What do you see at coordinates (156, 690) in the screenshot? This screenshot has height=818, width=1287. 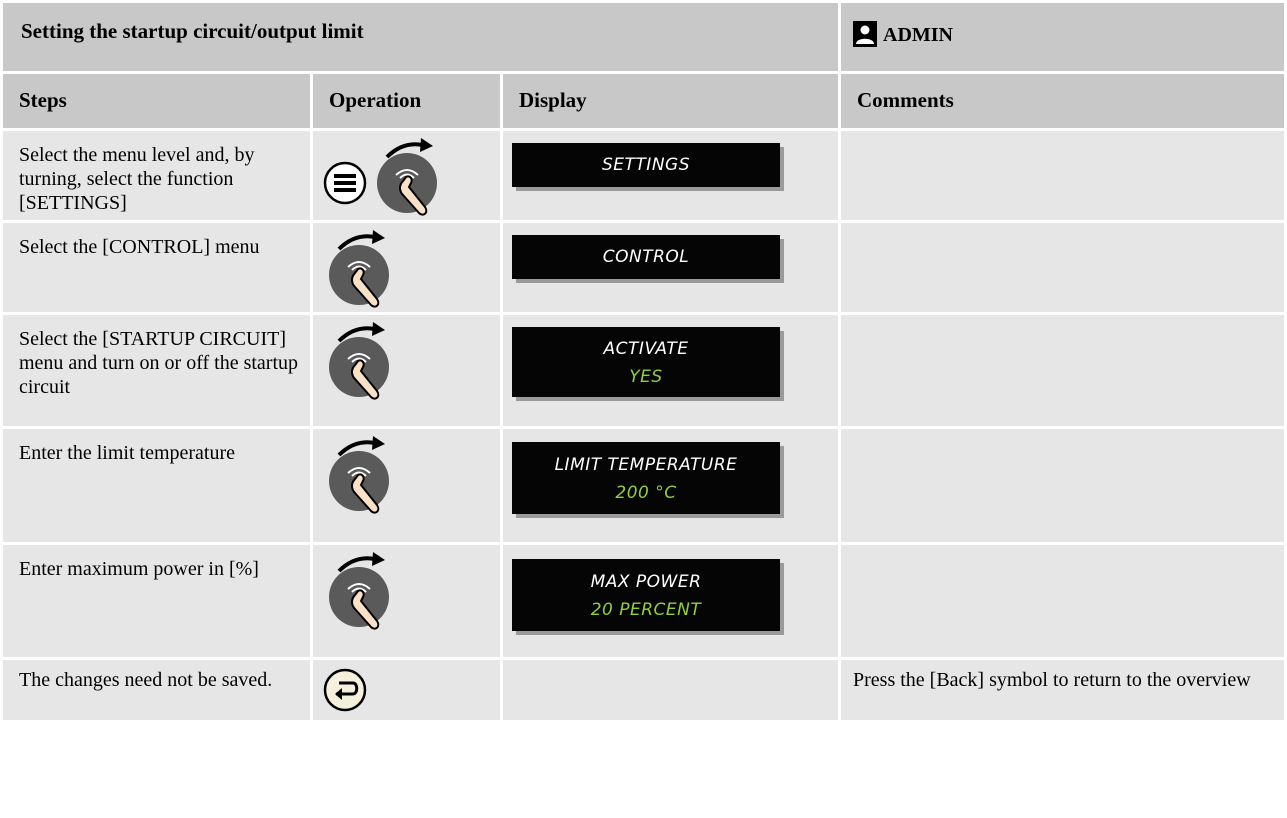 I see `step-text: The changes need not be saved.` at bounding box center [156, 690].